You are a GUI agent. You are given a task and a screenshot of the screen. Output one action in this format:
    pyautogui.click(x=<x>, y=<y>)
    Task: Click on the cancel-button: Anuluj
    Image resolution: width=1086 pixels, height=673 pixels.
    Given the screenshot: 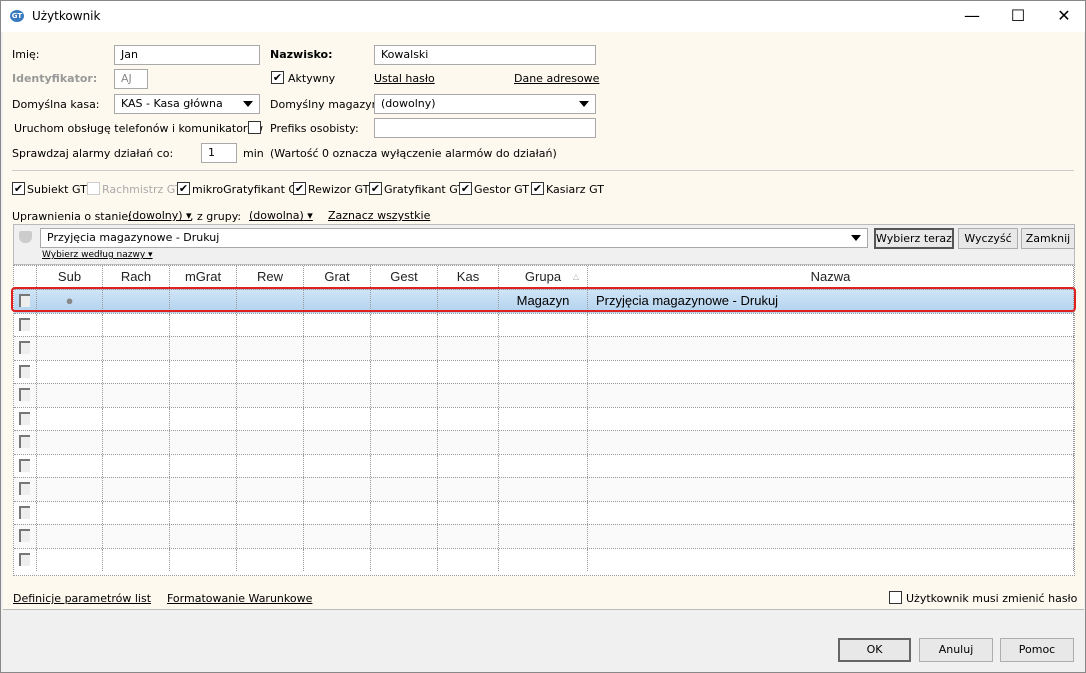 What is the action you would take?
    pyautogui.click(x=956, y=650)
    